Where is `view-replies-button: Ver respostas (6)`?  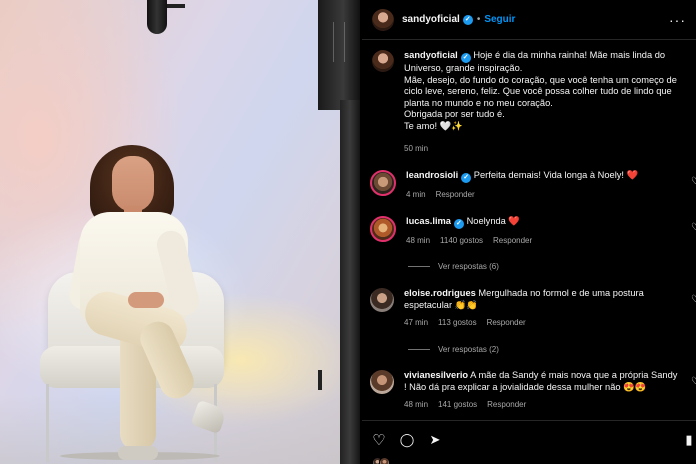 view-replies-button: Ver respostas (6) is located at coordinates (453, 266).